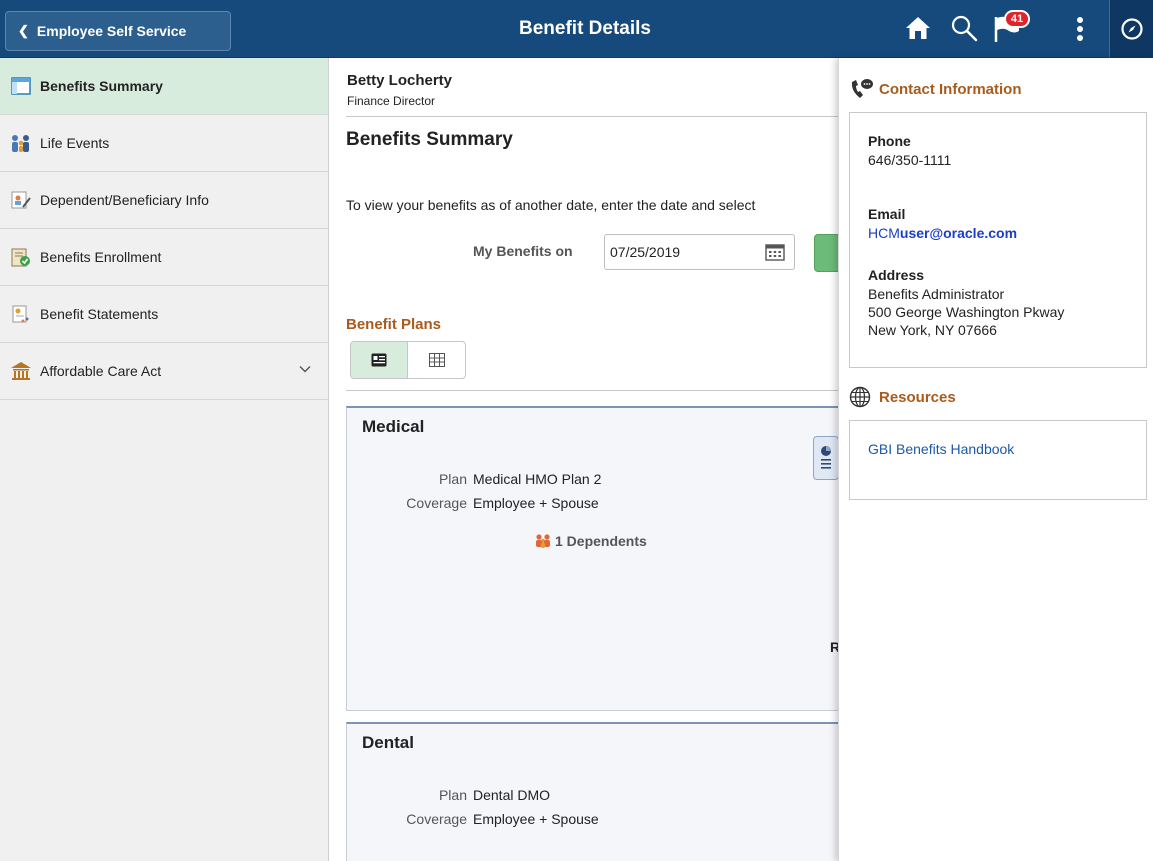  Describe the element at coordinates (1080, 29) in the screenshot. I see `kebab-menu-icon` at that location.